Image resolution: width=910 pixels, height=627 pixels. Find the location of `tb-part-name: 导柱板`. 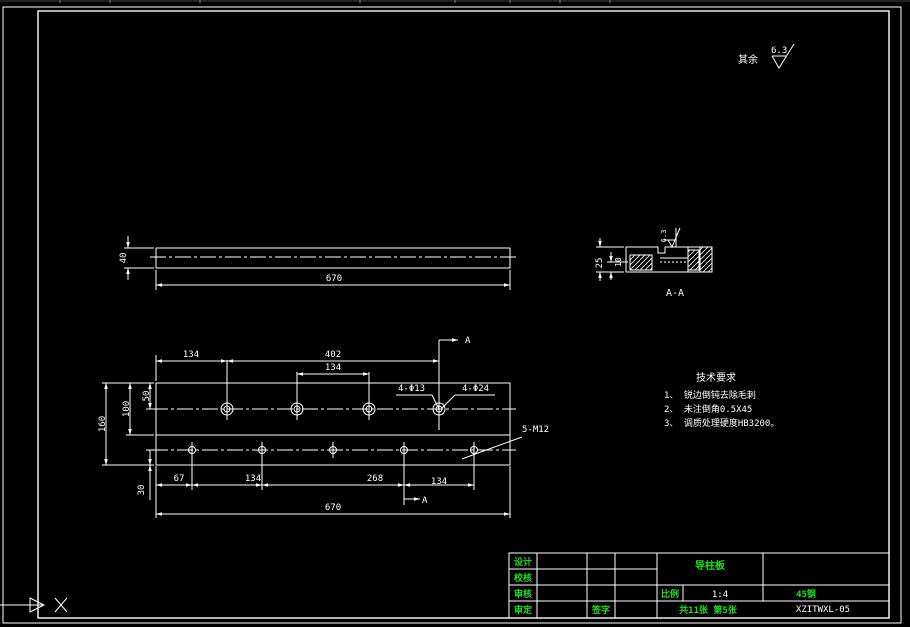

tb-part-name: 导柱板 is located at coordinates (710, 565).